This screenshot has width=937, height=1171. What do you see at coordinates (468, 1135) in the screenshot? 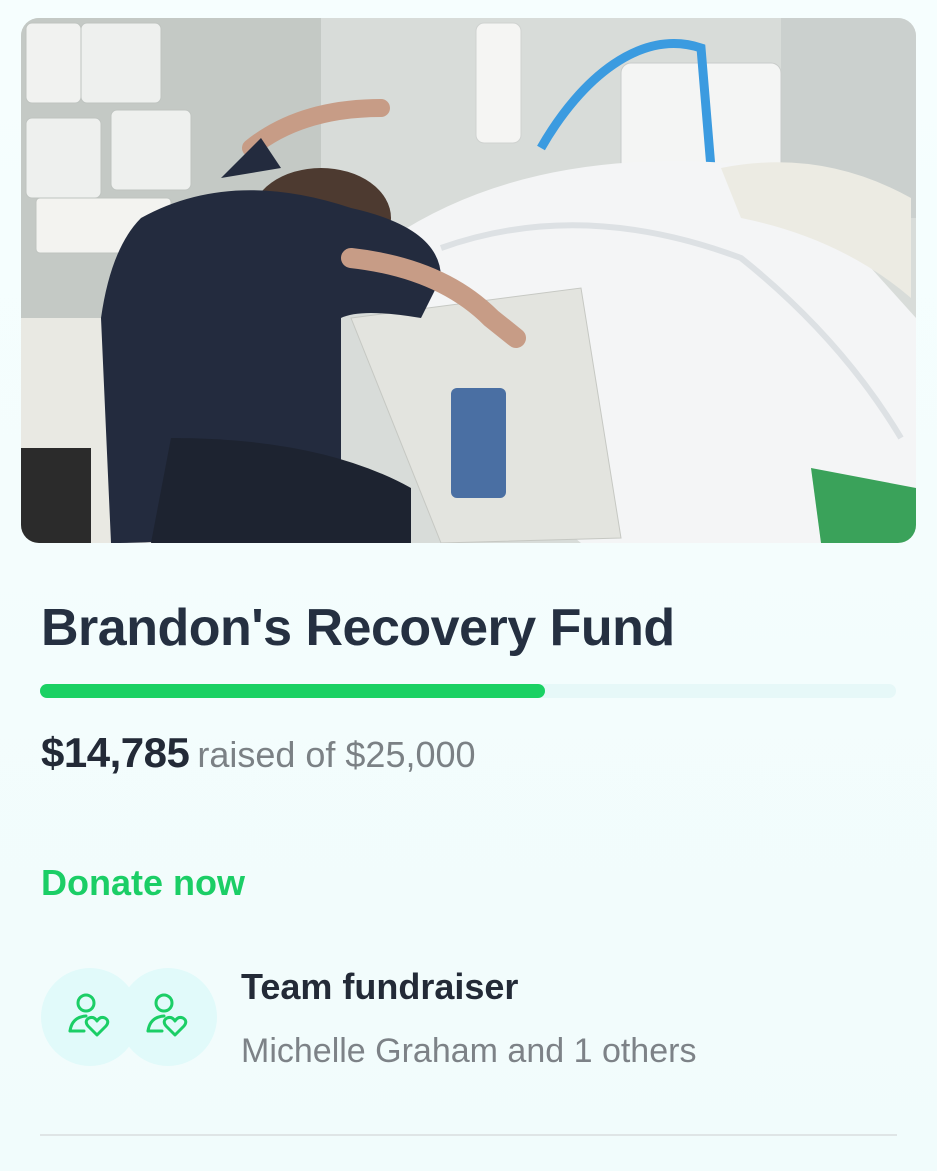
I see `divider` at bounding box center [468, 1135].